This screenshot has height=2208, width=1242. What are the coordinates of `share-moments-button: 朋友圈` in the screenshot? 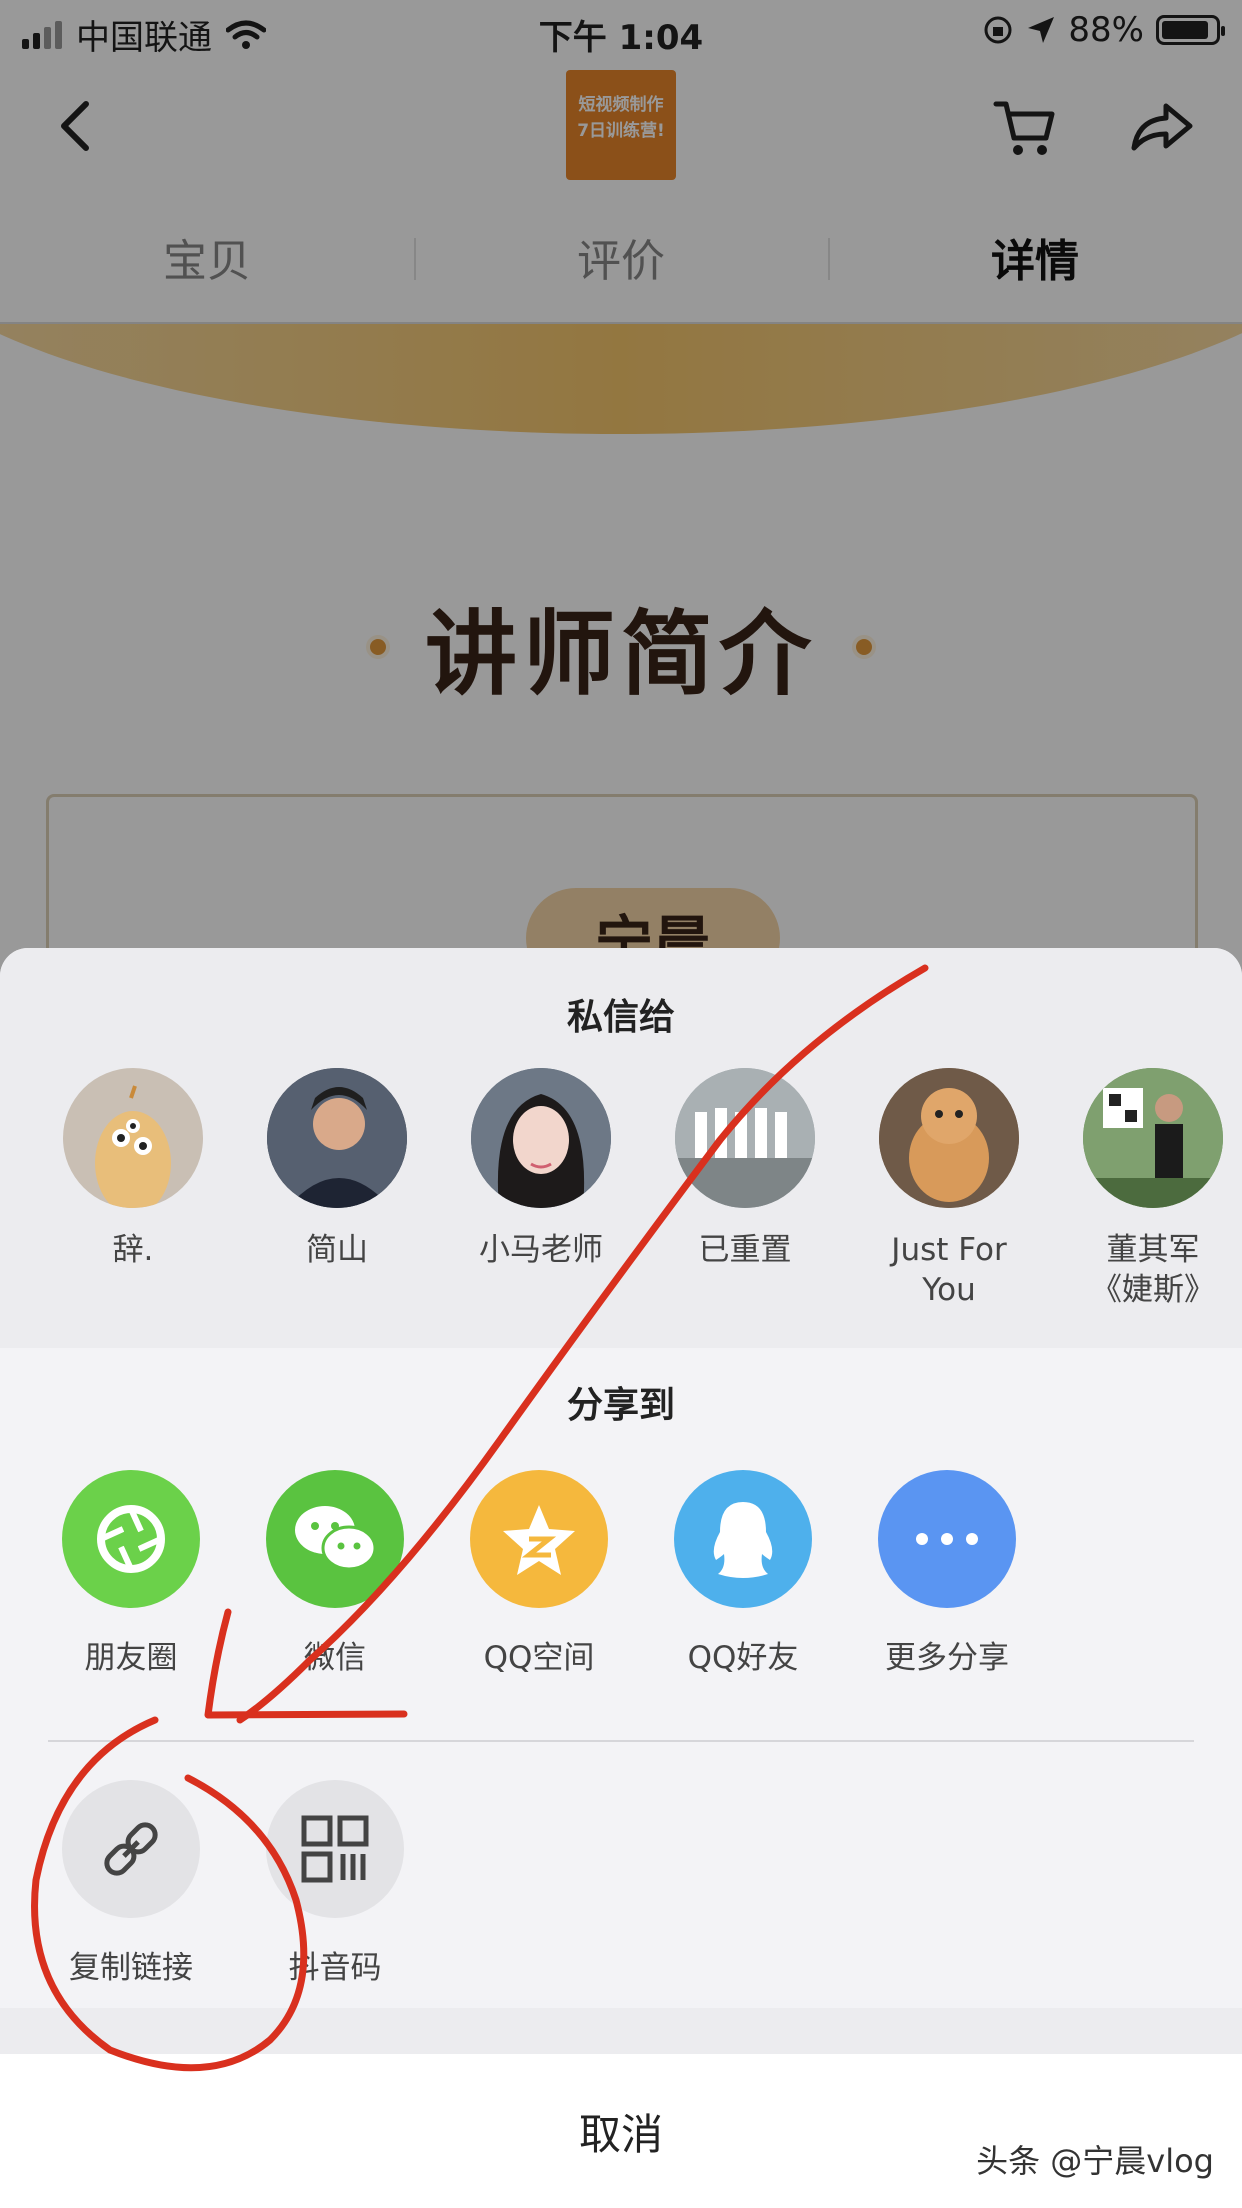 It's located at (131, 1573).